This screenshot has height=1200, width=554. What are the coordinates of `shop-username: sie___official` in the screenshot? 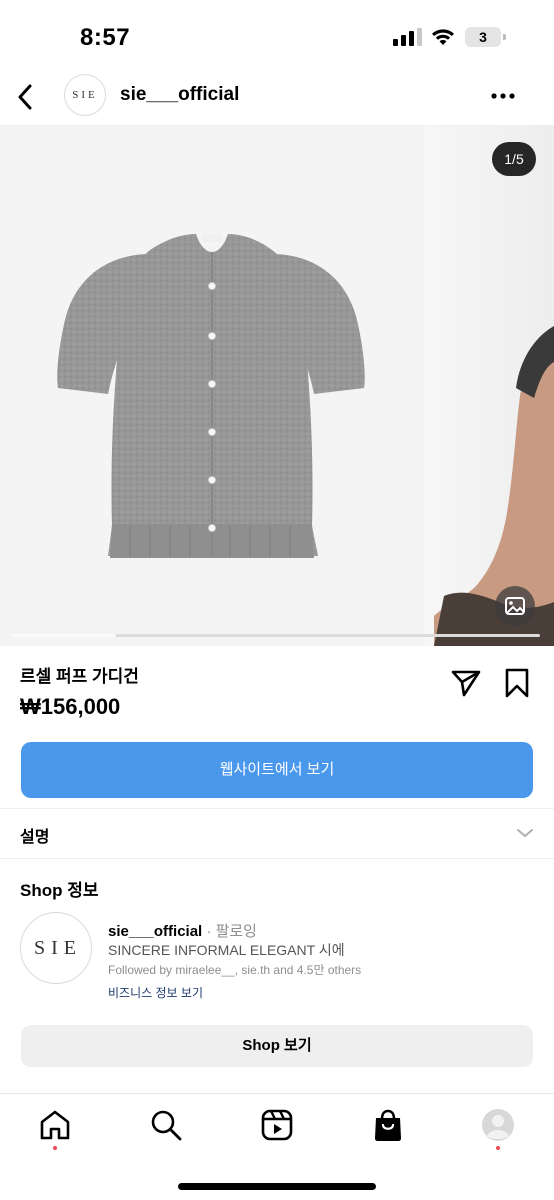 It's located at (155, 931).